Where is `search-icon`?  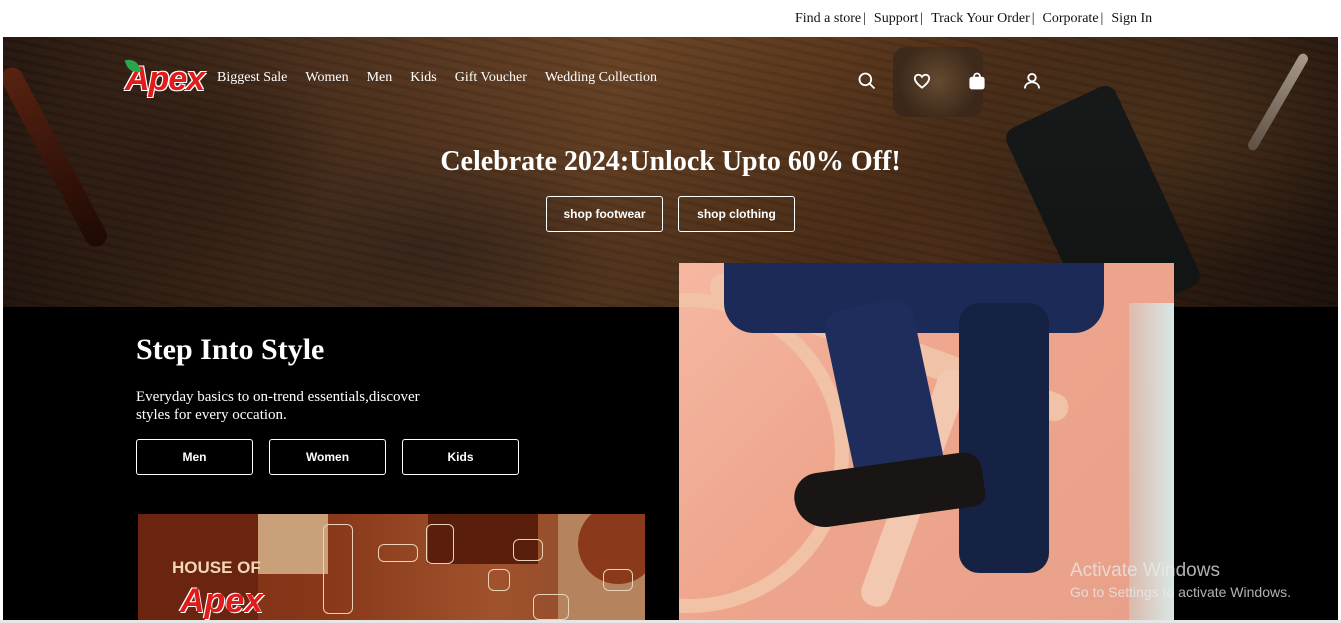 search-icon is located at coordinates (867, 81).